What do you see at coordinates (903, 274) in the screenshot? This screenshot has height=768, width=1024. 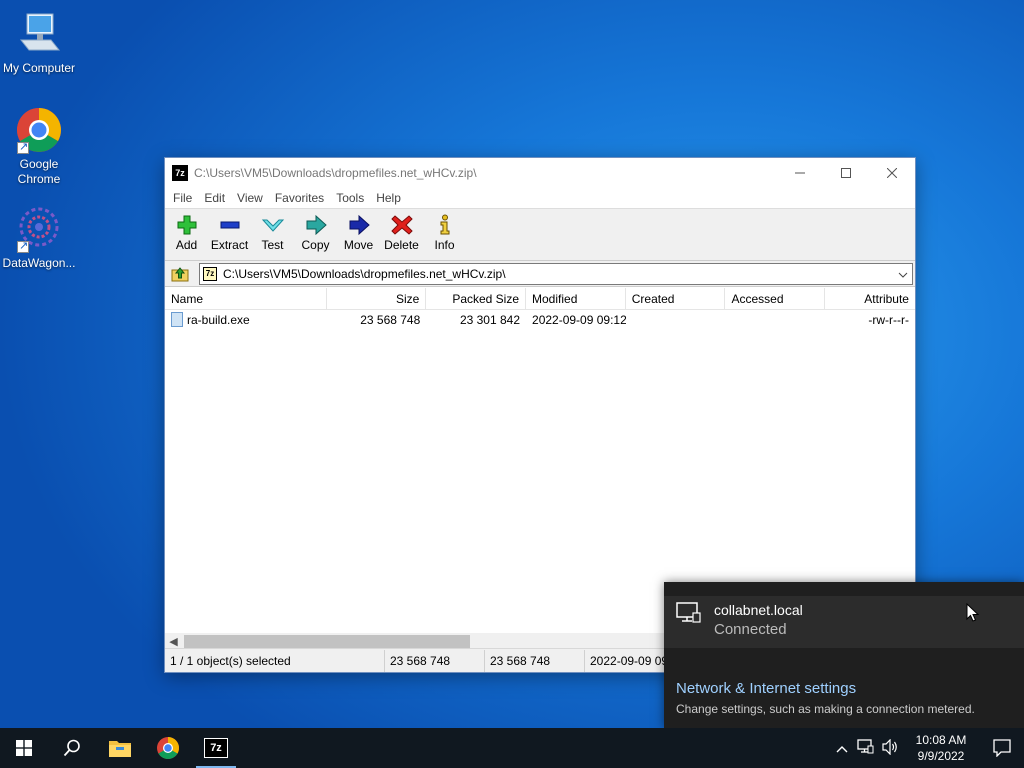 I see `chevron-down-icon` at bounding box center [903, 274].